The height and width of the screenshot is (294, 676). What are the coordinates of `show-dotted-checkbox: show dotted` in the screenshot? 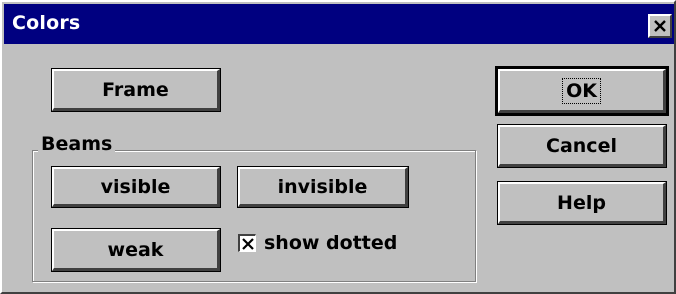 It's located at (317, 243).